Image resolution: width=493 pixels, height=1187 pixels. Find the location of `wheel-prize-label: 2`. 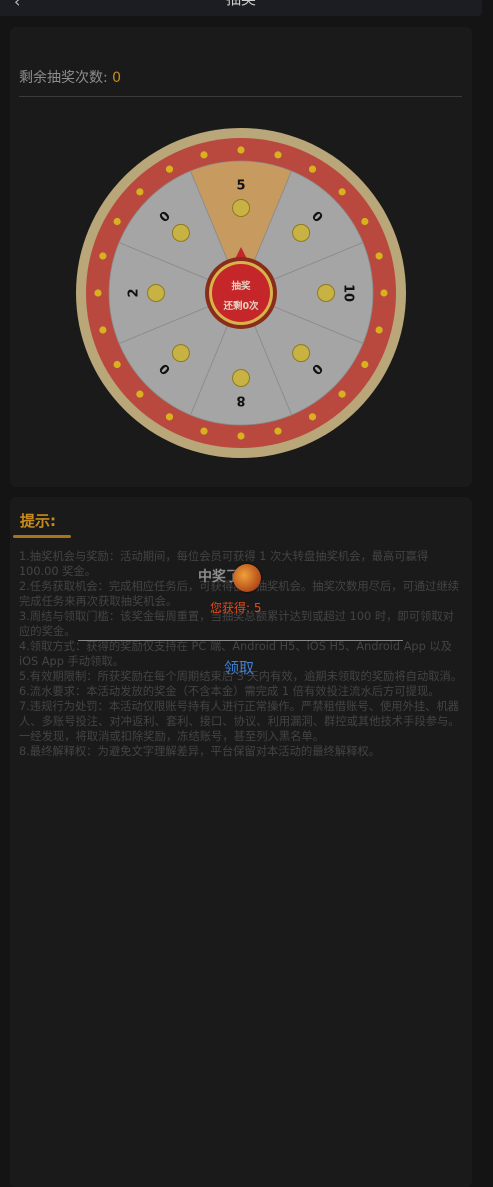

wheel-prize-label: 2 is located at coordinates (134, 292).